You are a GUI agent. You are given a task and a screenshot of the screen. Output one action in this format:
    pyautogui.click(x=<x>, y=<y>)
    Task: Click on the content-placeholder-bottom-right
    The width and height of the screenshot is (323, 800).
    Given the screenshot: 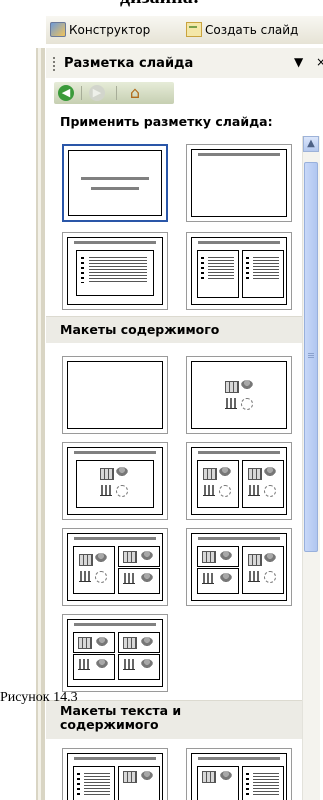 What is the action you would take?
    pyautogui.click(x=139, y=581)
    